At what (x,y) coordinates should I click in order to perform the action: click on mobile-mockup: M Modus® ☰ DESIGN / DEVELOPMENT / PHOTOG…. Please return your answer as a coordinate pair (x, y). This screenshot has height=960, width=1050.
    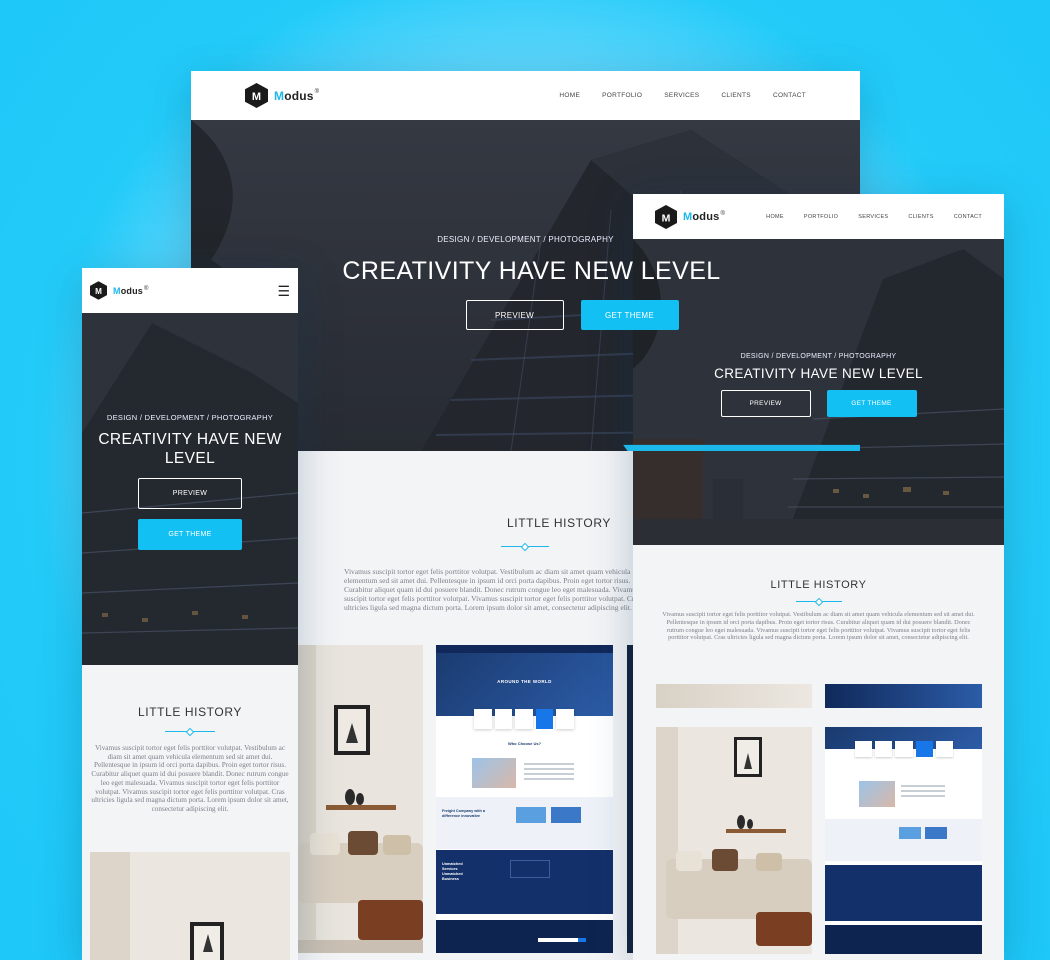
    Looking at the image, I should click on (190, 614).